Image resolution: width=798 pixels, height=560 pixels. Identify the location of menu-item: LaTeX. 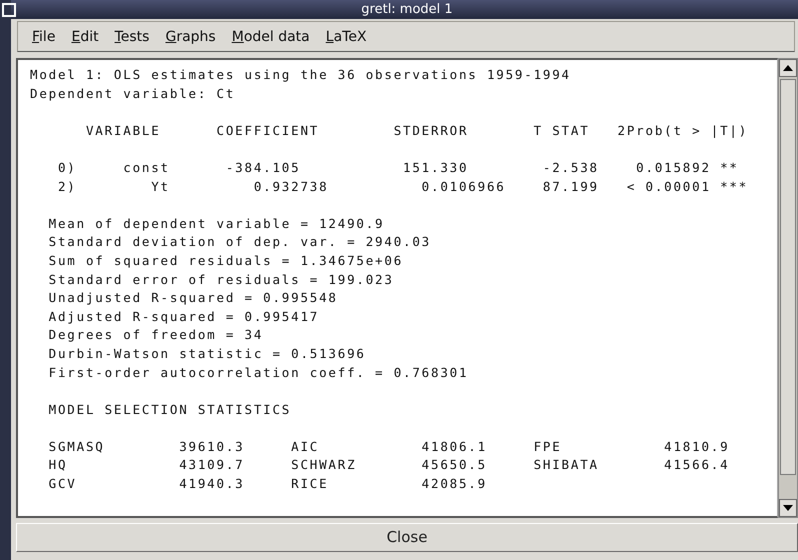
(346, 36).